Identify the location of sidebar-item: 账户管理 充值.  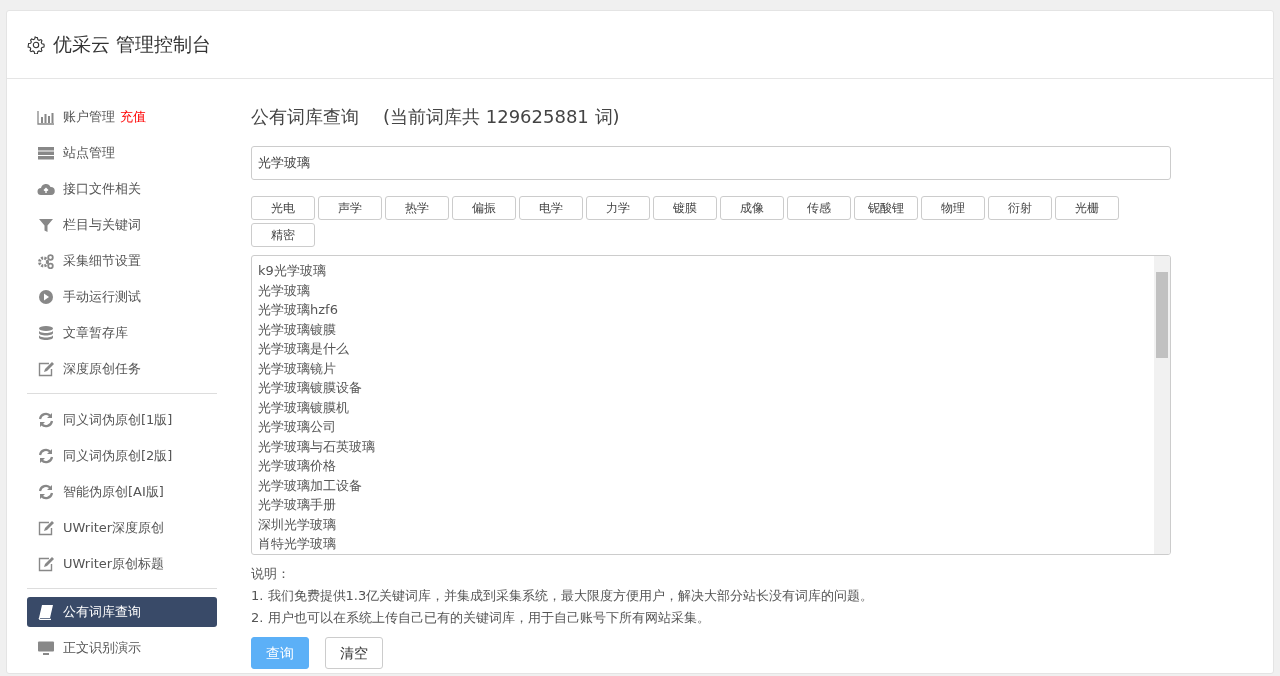
(122, 117).